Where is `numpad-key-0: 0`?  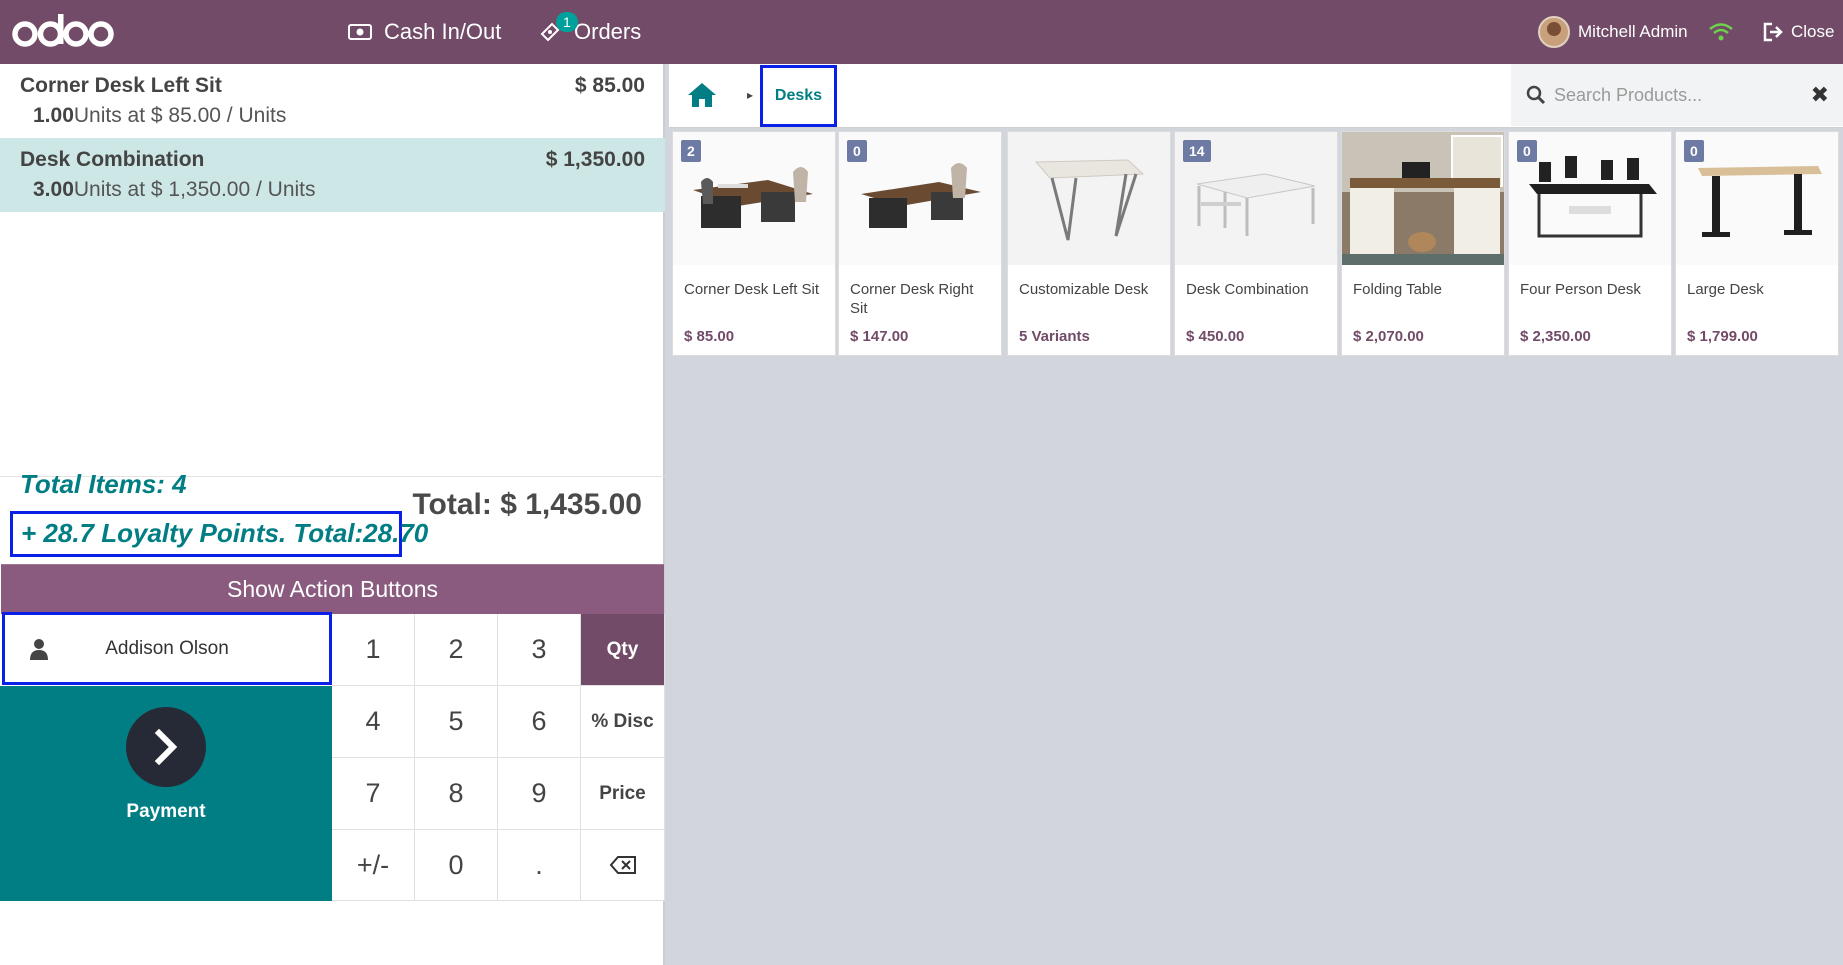 numpad-key-0: 0 is located at coordinates (456, 865).